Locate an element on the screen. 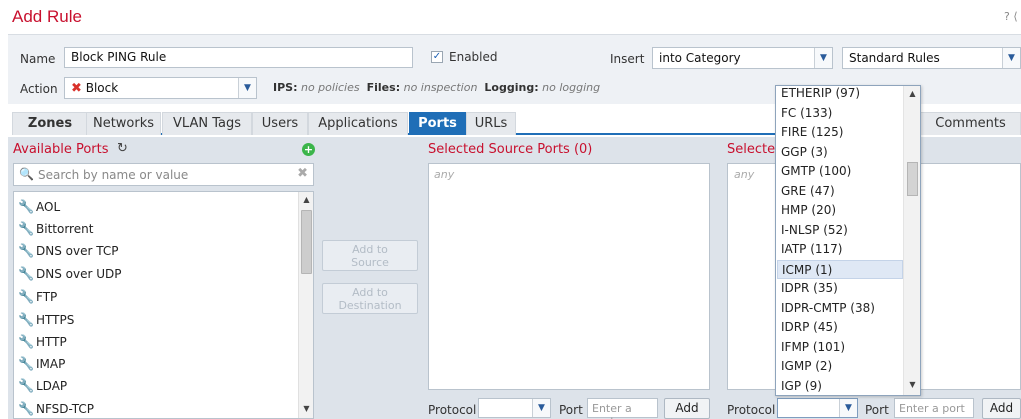  clear-icon: ✖ is located at coordinates (302, 173).